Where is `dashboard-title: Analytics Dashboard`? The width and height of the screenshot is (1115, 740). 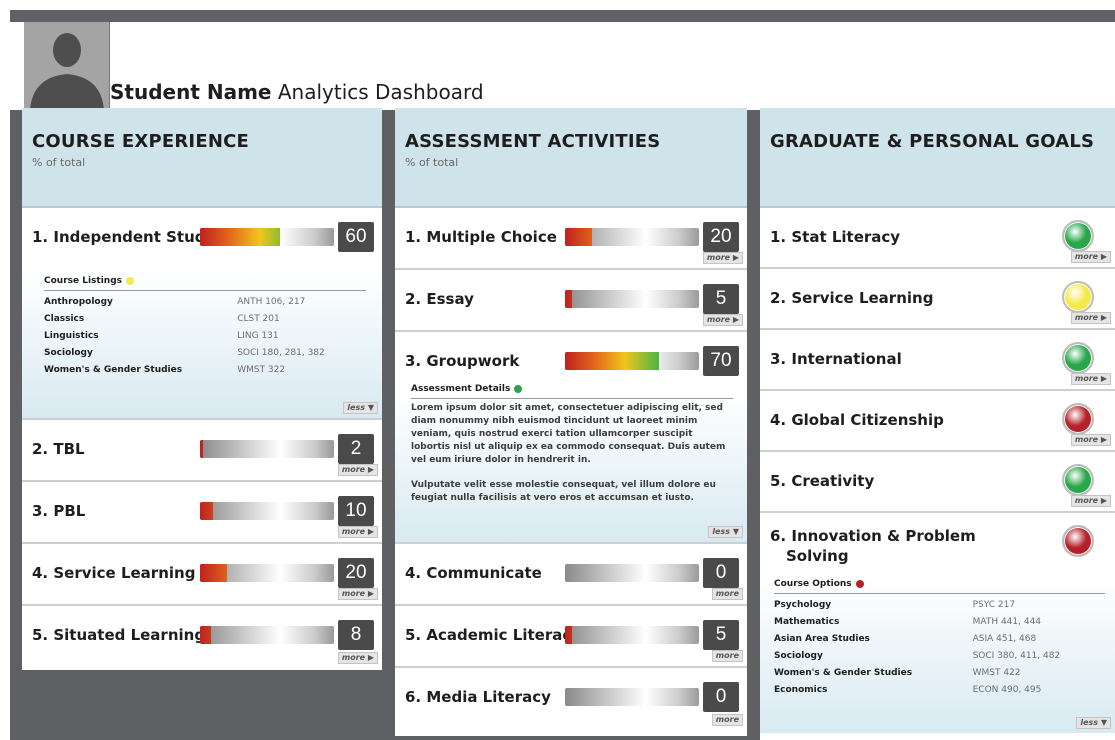 dashboard-title: Analytics Dashboard is located at coordinates (380, 92).